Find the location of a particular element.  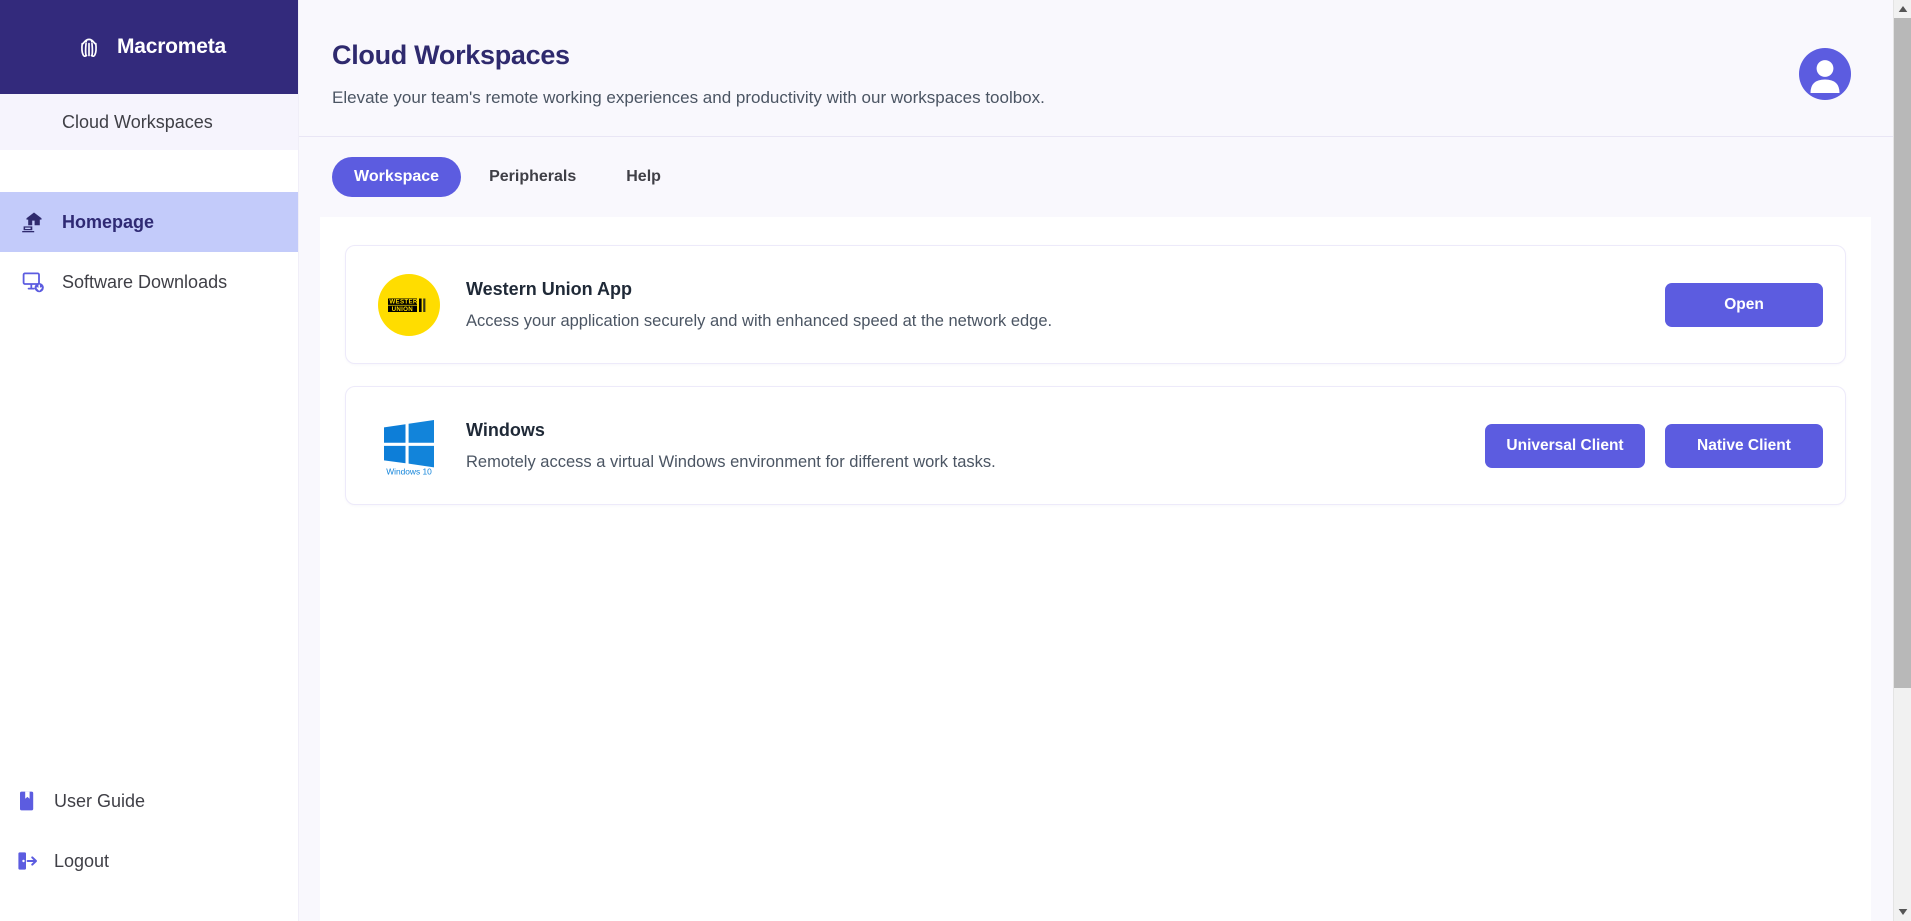

sidebar-item-software-downloads: Software Downloads is located at coordinates (149, 282).